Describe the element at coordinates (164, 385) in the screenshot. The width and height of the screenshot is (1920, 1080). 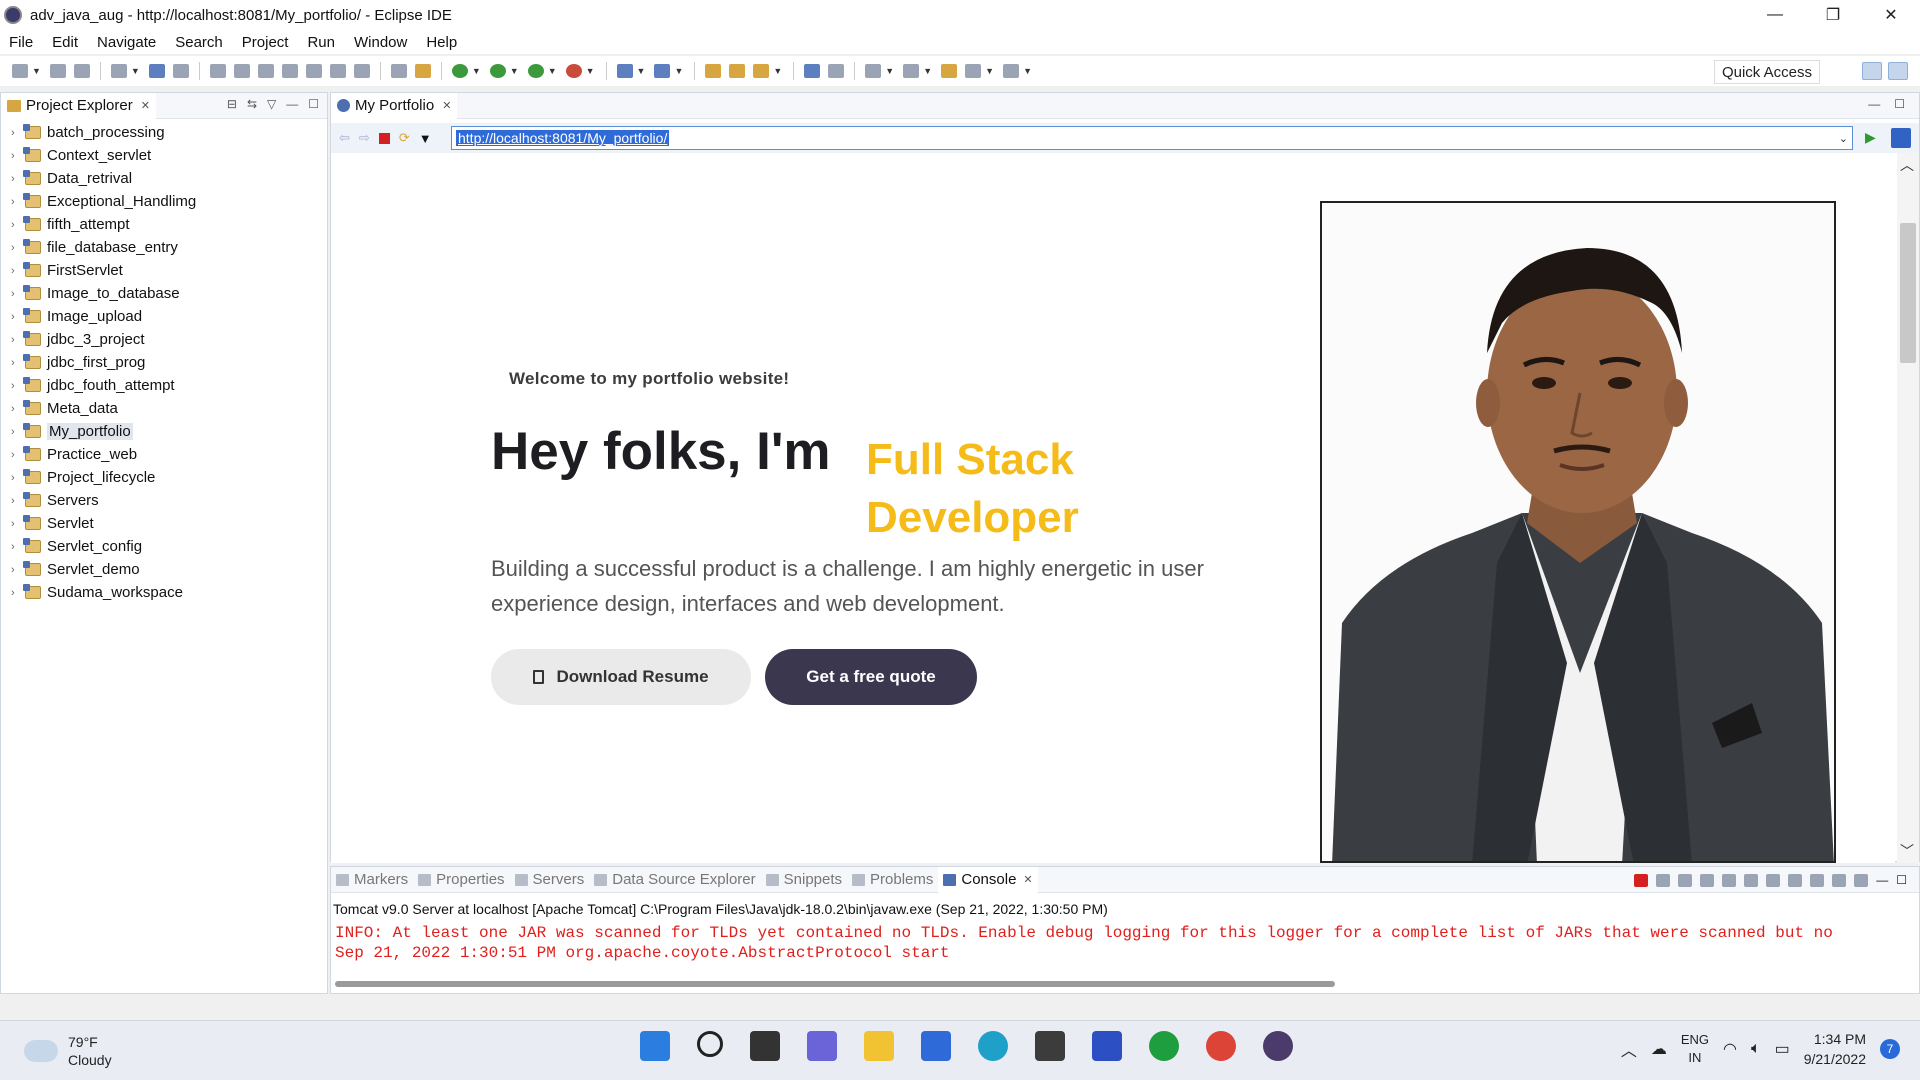
I see `tree-item: › jdbc_fouth_attempt` at that location.